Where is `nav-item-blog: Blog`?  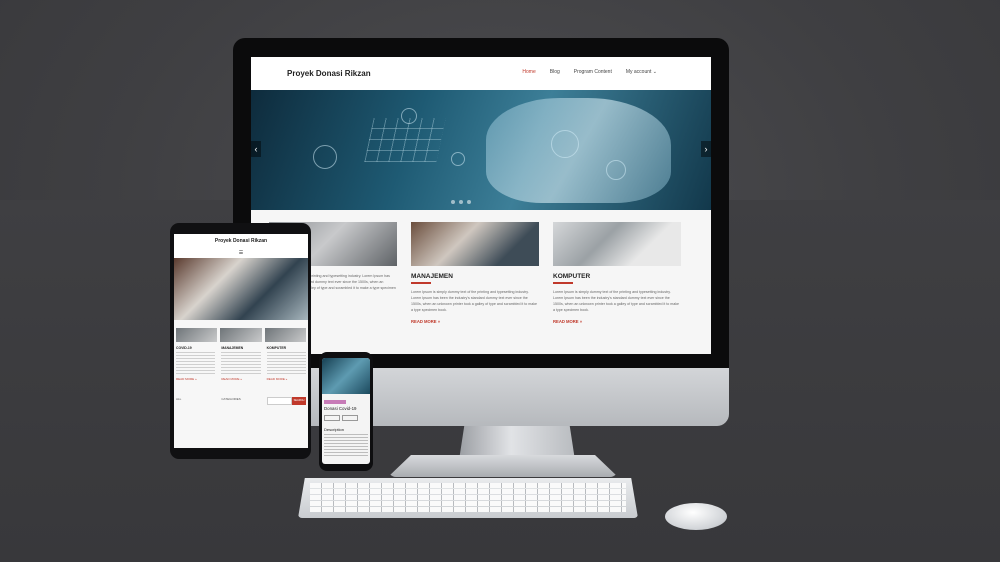
nav-item-blog: Blog is located at coordinates (555, 72).